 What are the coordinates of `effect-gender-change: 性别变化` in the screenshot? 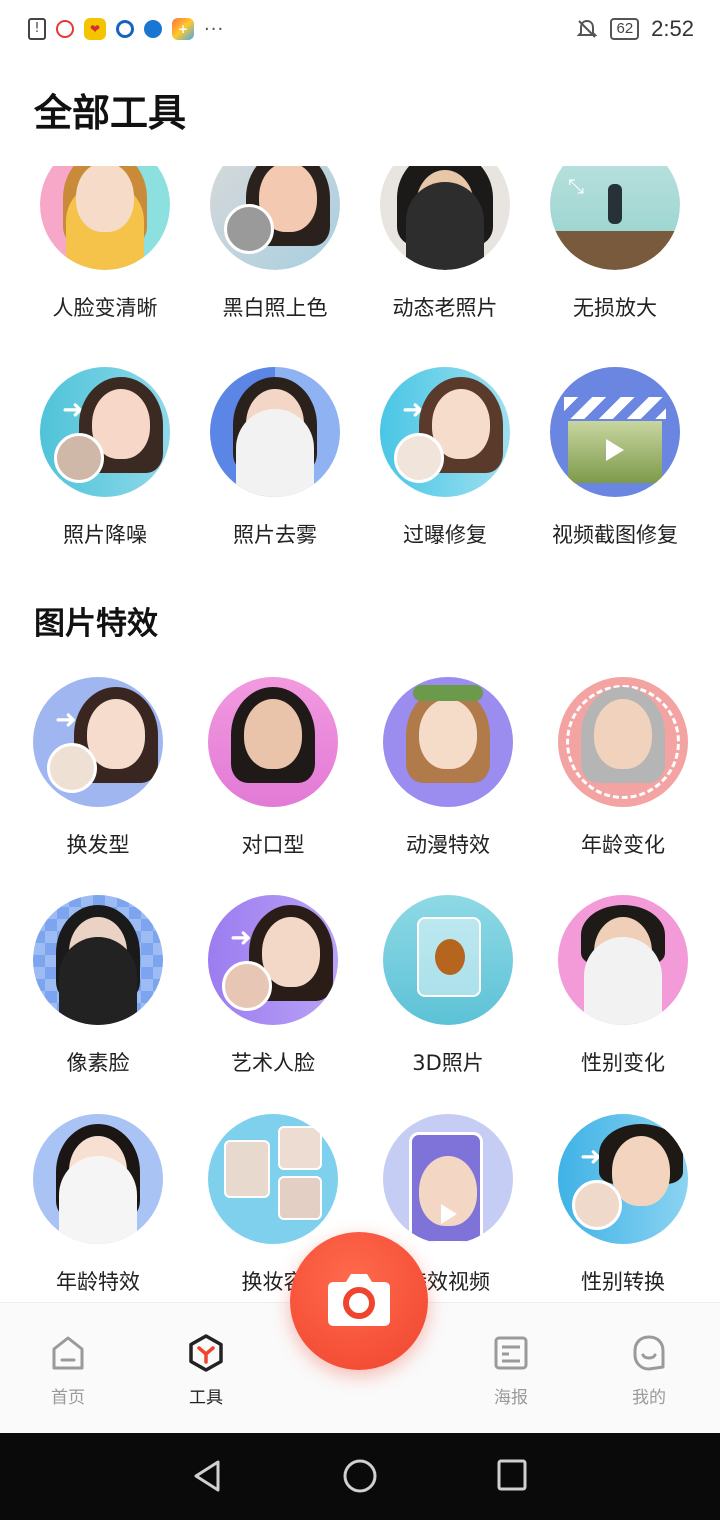 It's located at (623, 986).